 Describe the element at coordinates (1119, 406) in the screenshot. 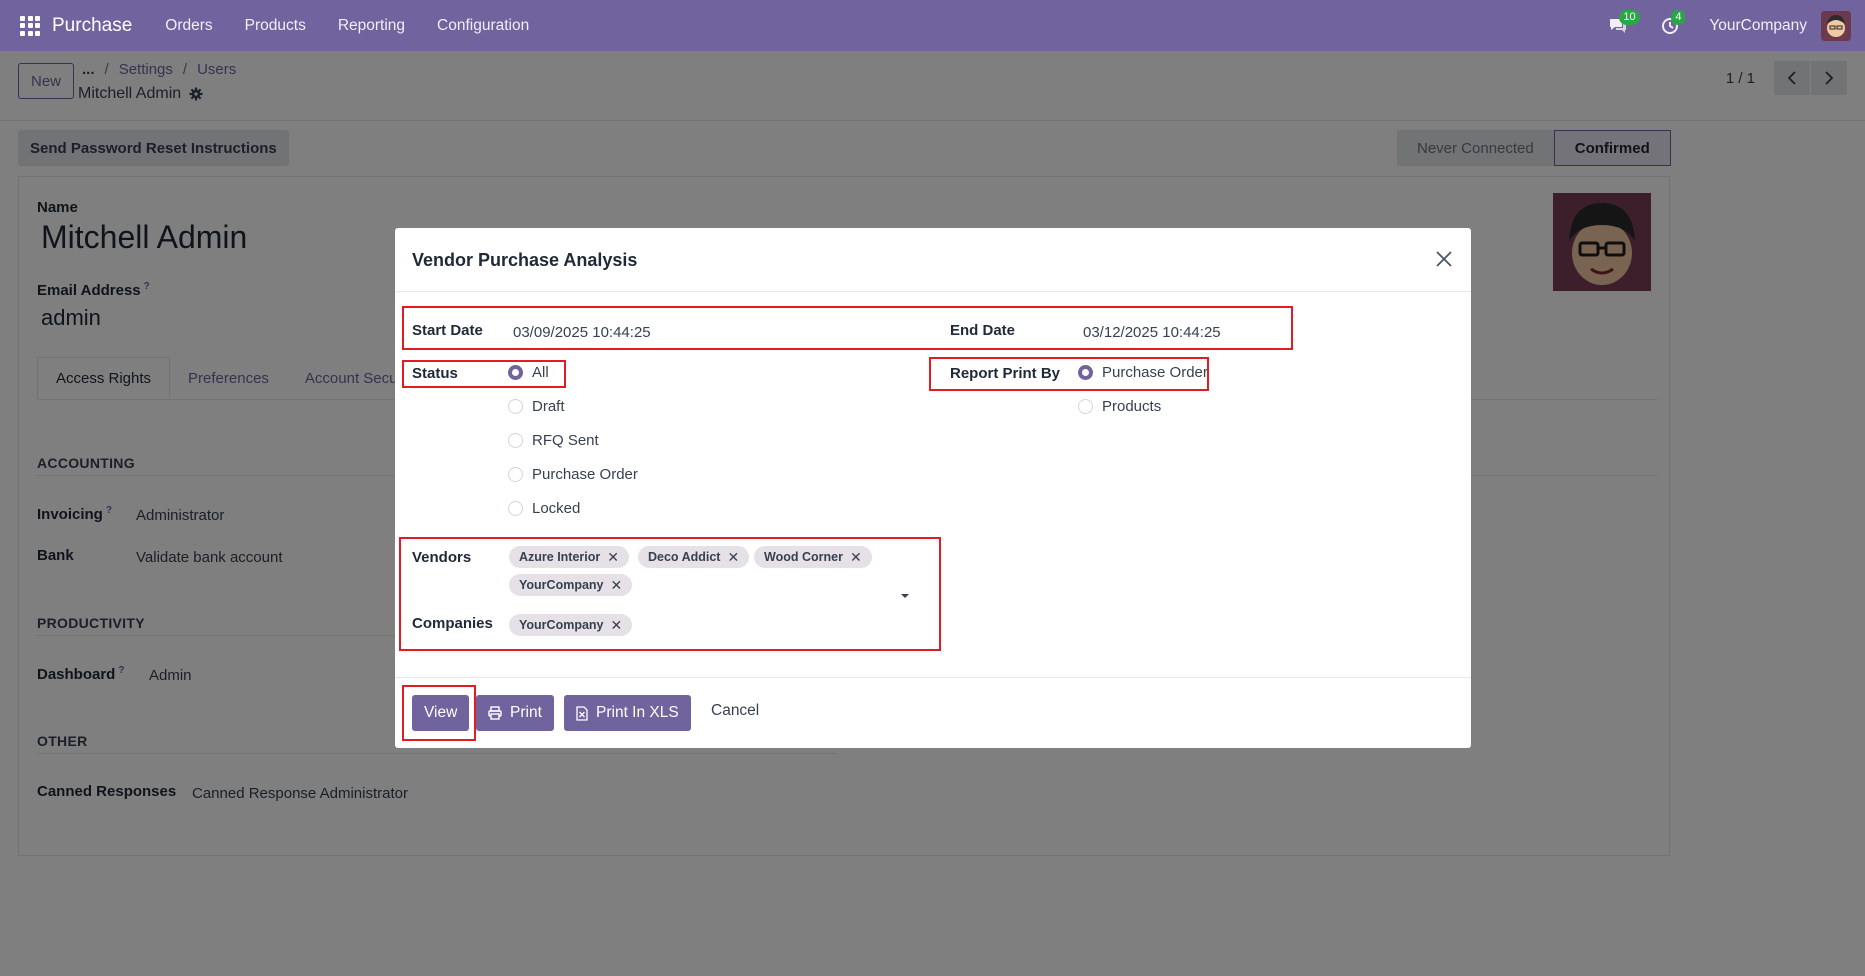

I see `report-by-radio-products: Products` at that location.